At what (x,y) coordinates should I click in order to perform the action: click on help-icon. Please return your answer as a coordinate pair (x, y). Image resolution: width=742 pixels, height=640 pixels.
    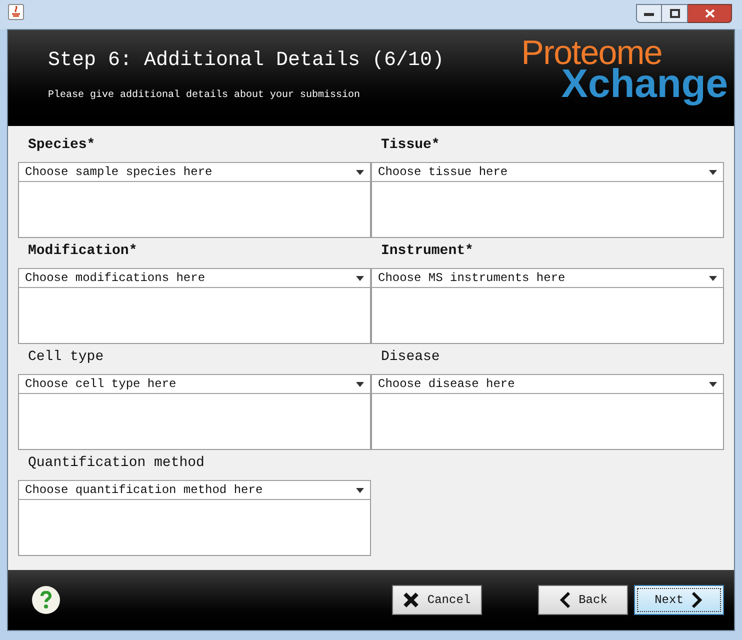
    Looking at the image, I should click on (46, 600).